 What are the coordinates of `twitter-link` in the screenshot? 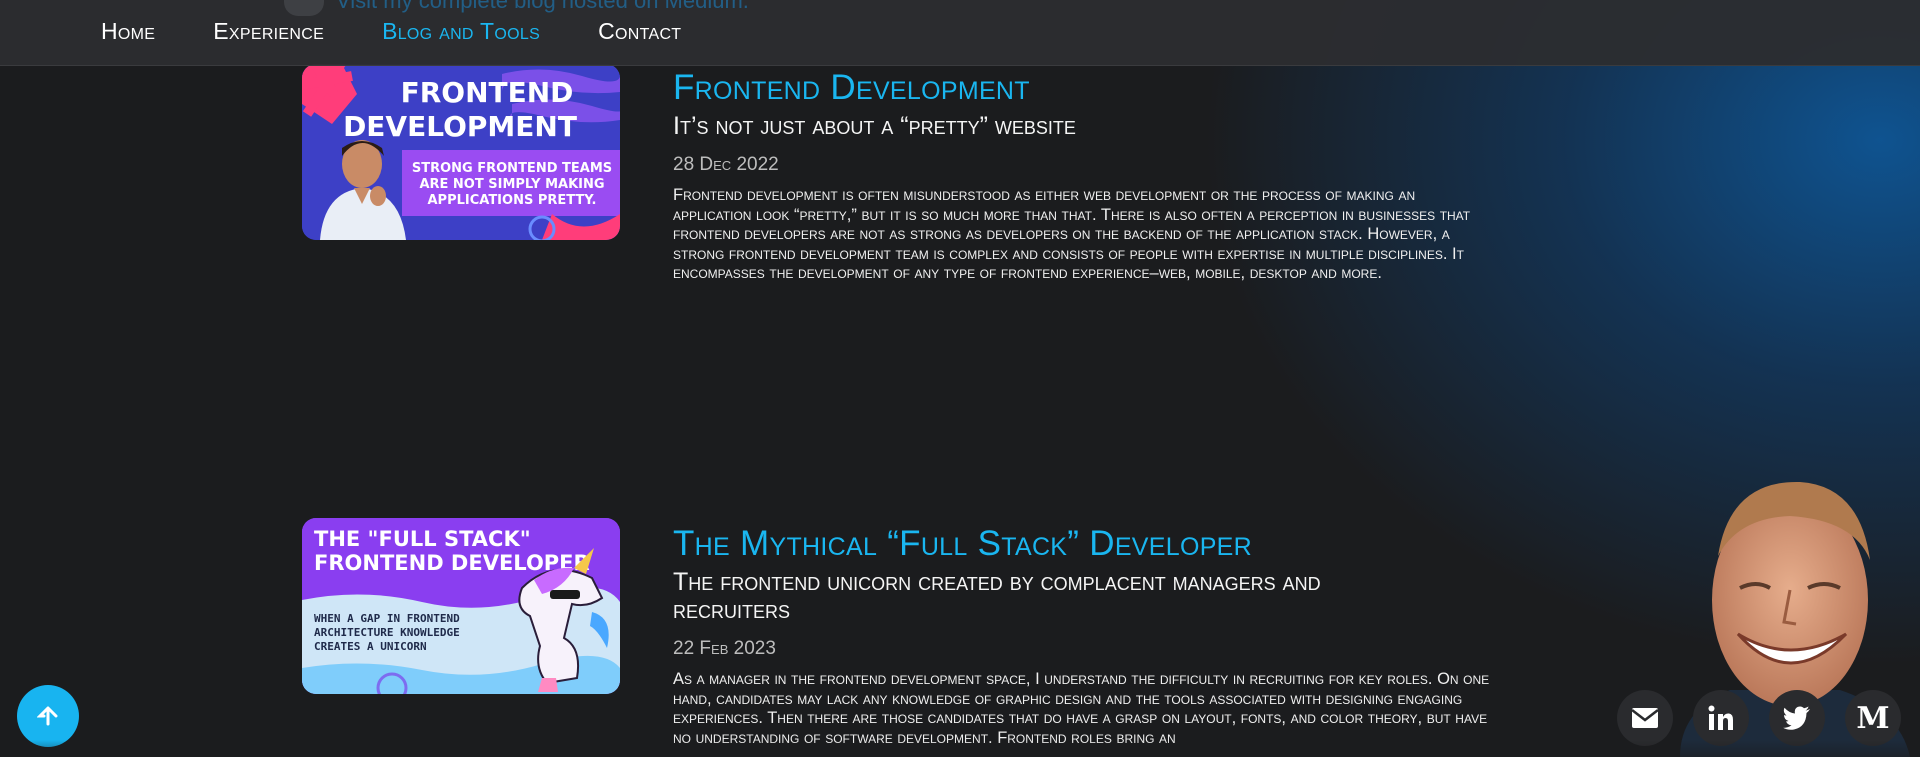 It's located at (1797, 718).